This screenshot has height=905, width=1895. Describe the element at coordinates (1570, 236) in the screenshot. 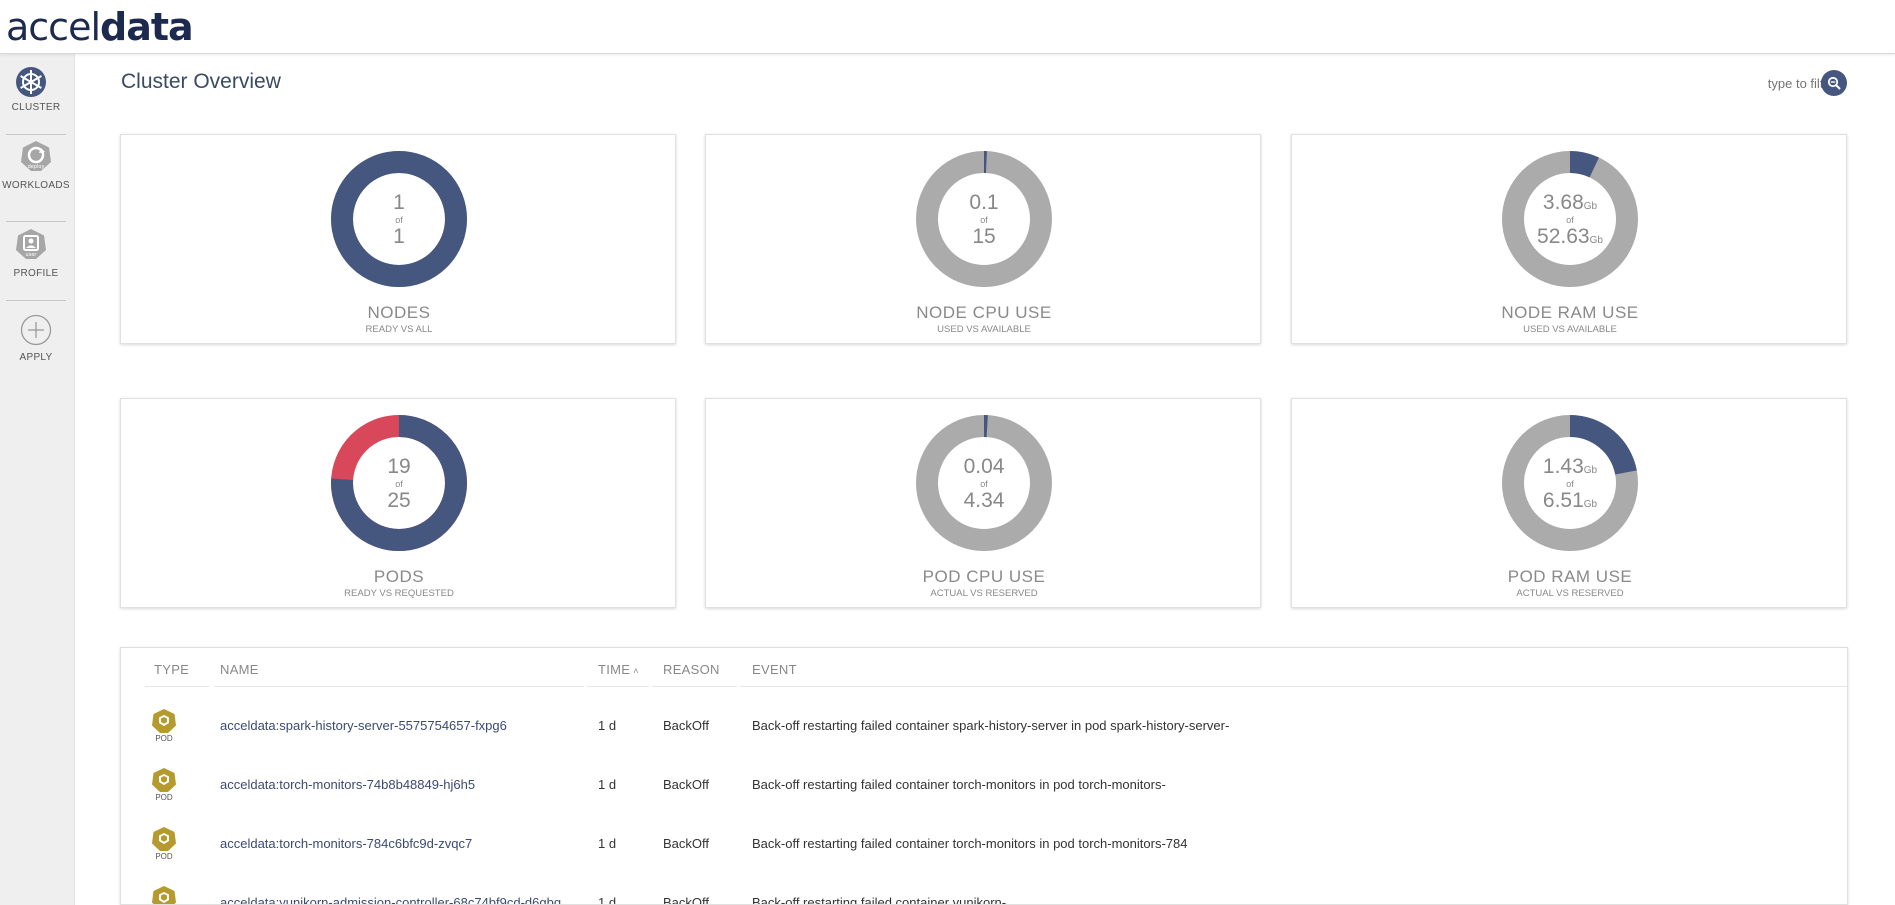

I see `card-total: 52.63Gb` at that location.